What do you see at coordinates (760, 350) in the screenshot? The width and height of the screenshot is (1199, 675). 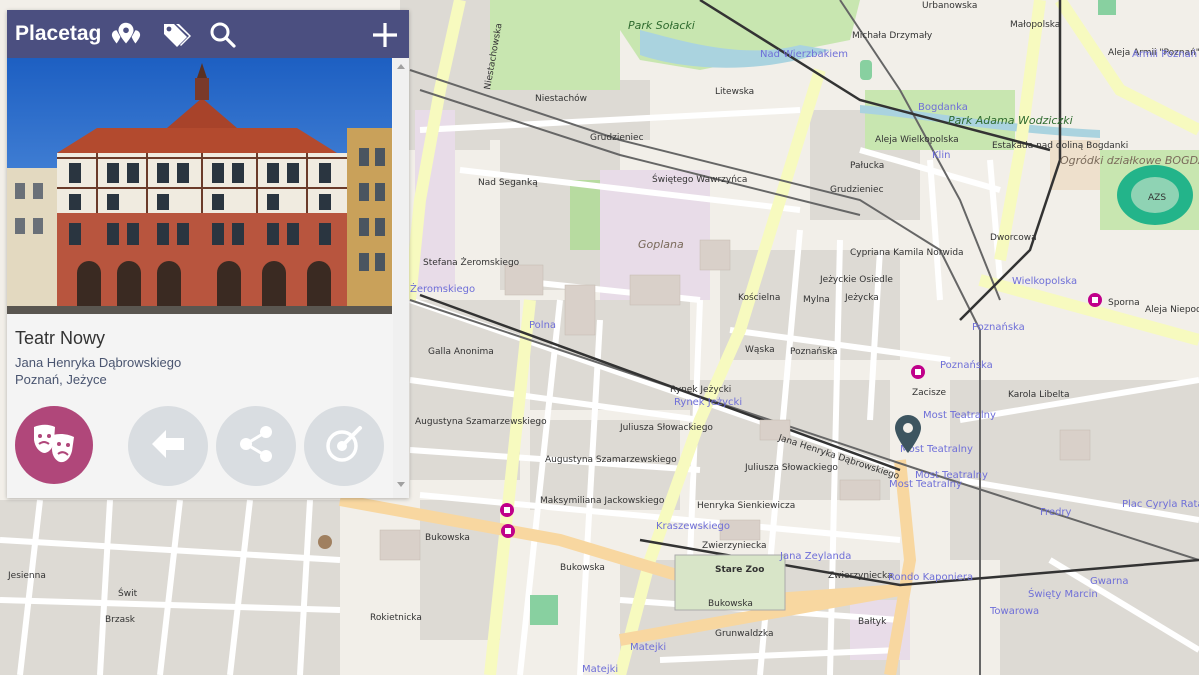 I see `map-label-waska: Wąska` at bounding box center [760, 350].